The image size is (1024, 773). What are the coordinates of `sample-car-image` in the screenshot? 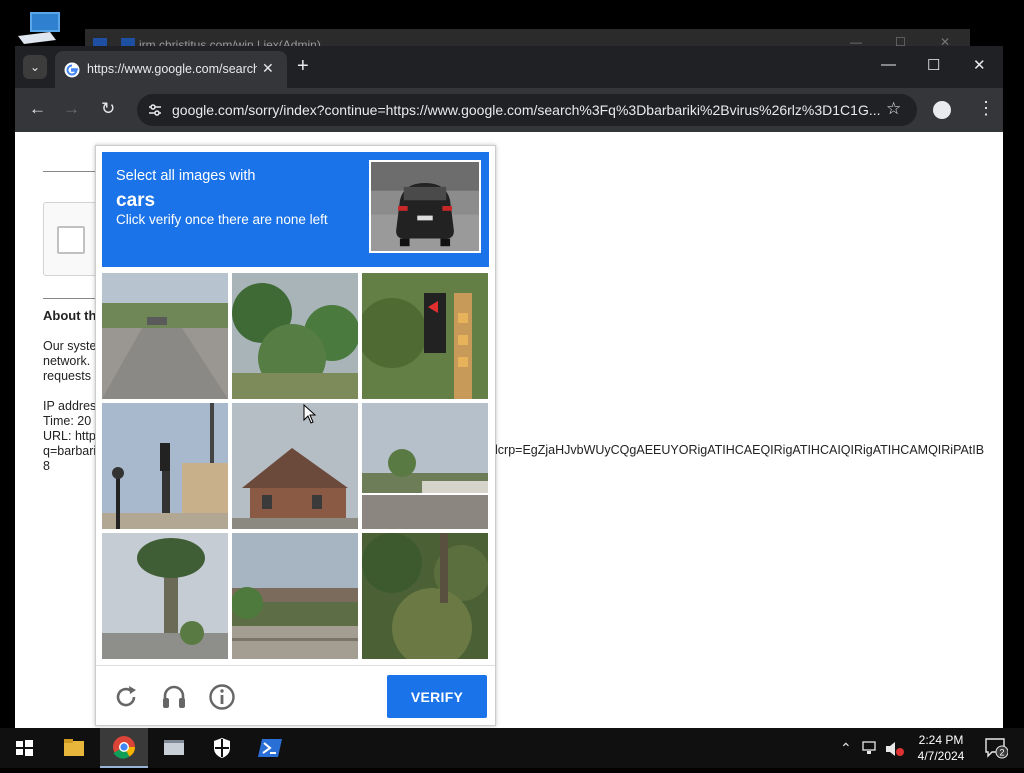 It's located at (425, 206).